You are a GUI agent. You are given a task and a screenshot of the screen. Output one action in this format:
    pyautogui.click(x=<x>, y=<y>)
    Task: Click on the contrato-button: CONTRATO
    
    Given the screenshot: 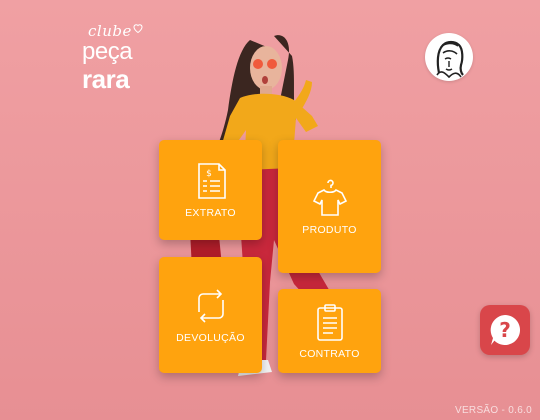 What is the action you would take?
    pyautogui.click(x=329, y=331)
    